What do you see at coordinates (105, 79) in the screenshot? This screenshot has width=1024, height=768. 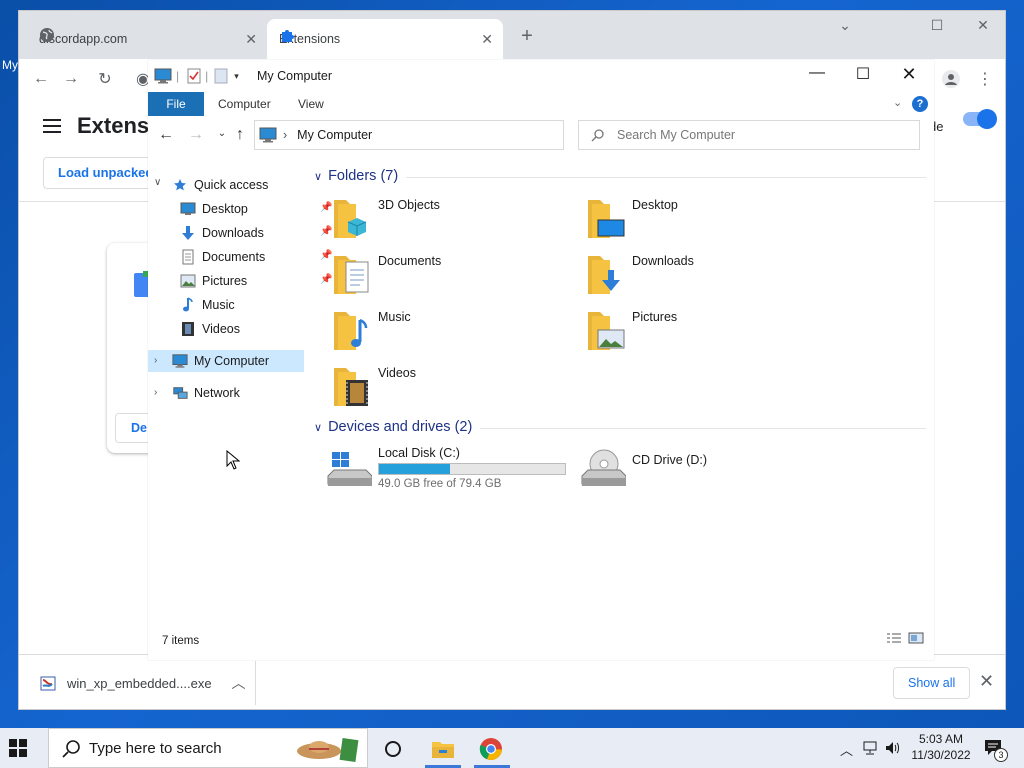 I see `reload-icon: ↻` at bounding box center [105, 79].